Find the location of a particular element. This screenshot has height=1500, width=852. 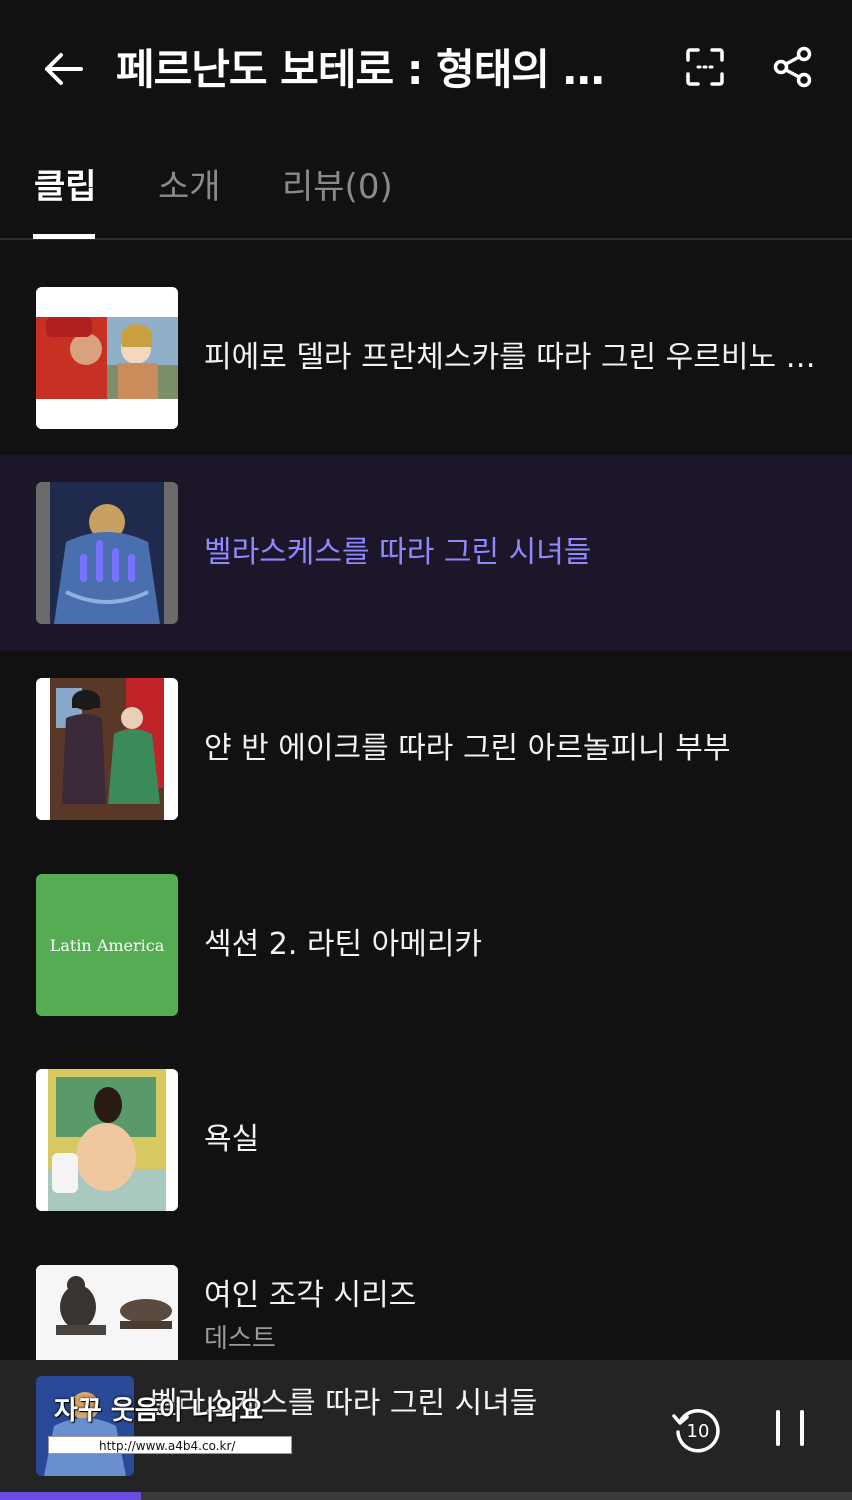

share-icon is located at coordinates (792, 67).